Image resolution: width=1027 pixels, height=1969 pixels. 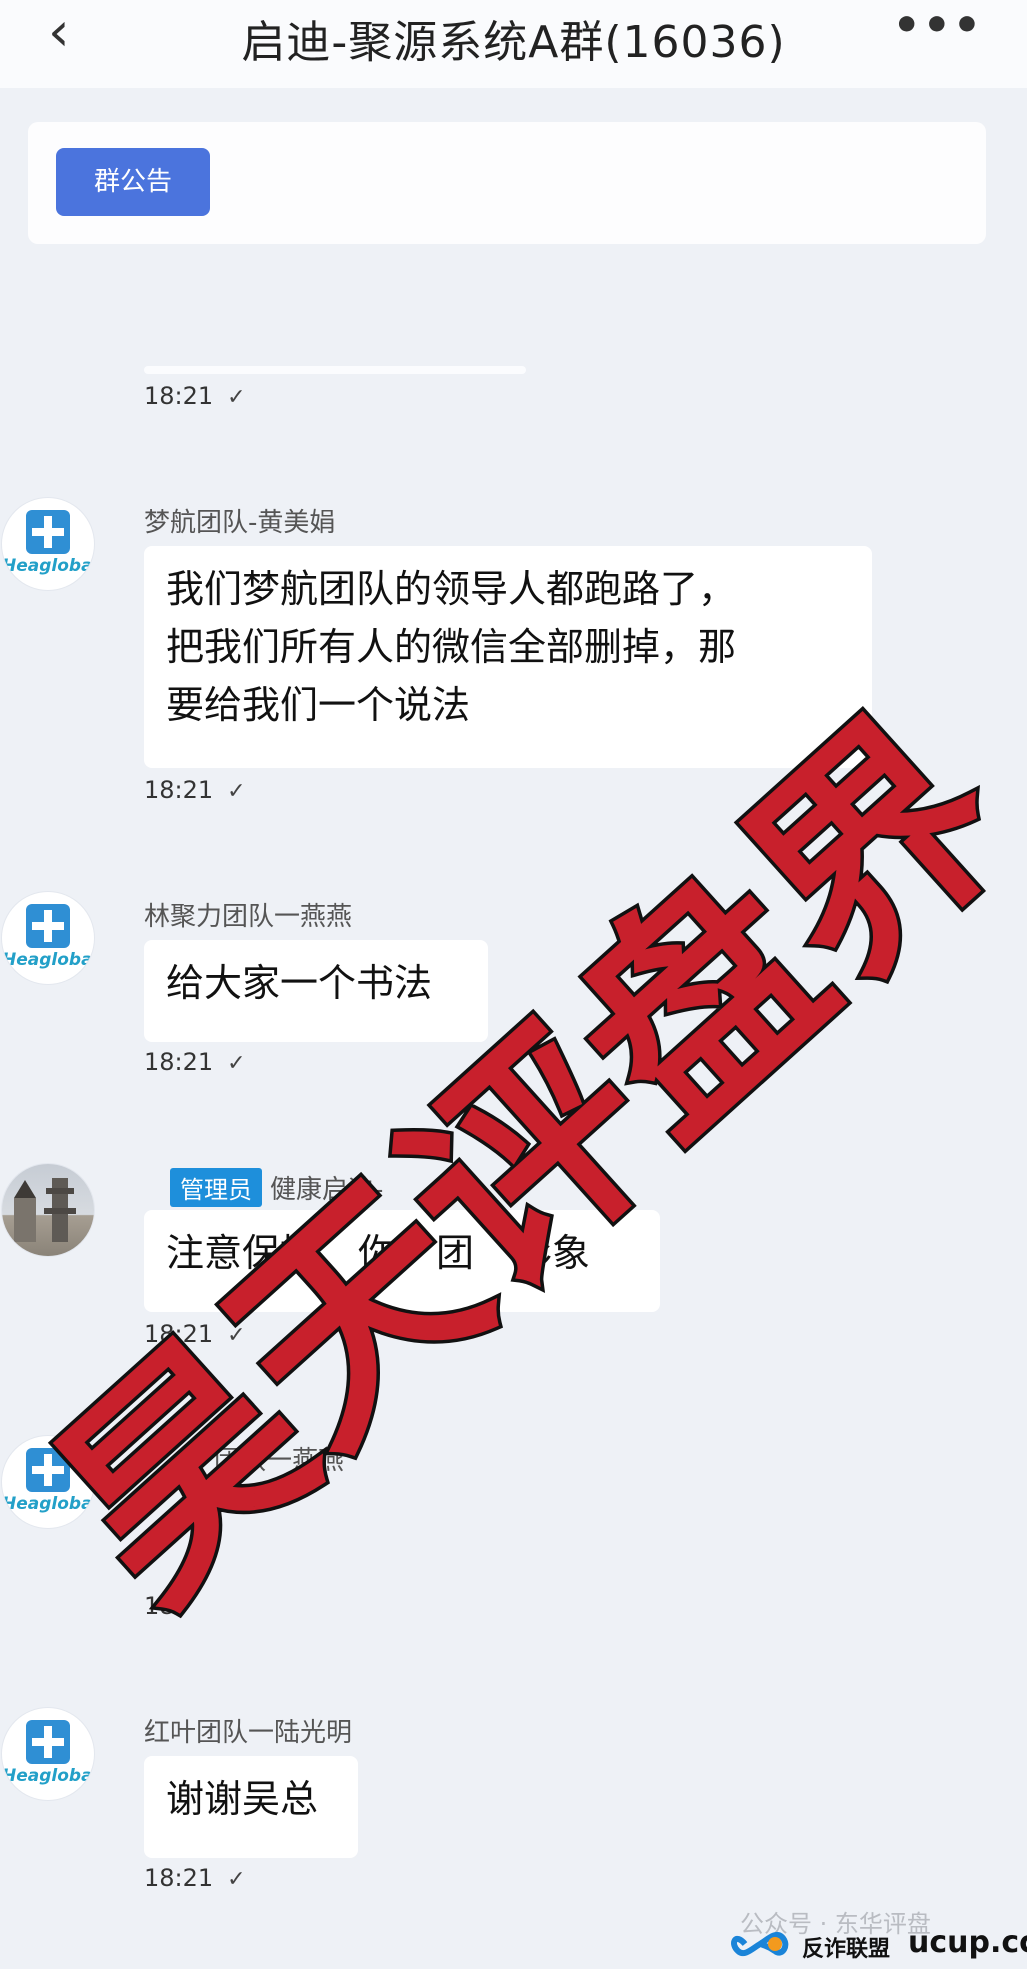 I want to click on pagoda-icon, so click(x=60, y=1210).